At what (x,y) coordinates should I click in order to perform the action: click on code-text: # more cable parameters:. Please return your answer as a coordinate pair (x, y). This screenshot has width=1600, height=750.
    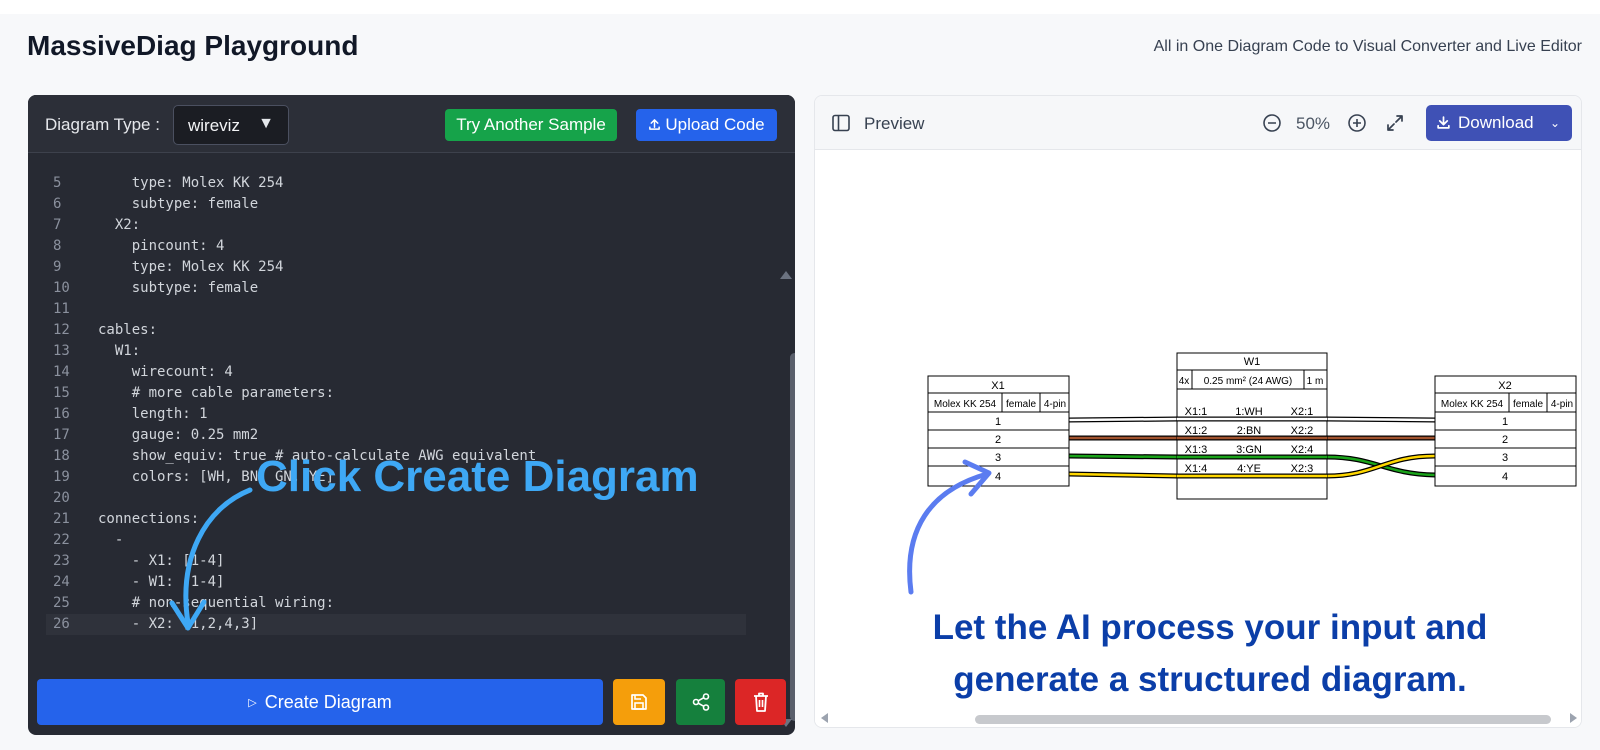
    Looking at the image, I should click on (216, 393).